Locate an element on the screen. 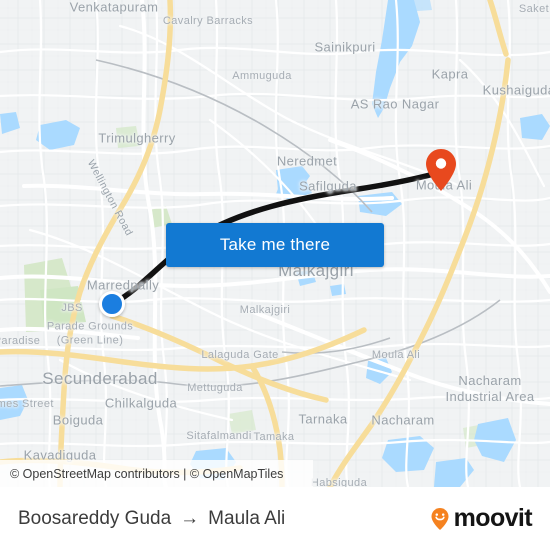 This screenshot has width=550, height=550. take-me-there-button: Take me there is located at coordinates (275, 245).